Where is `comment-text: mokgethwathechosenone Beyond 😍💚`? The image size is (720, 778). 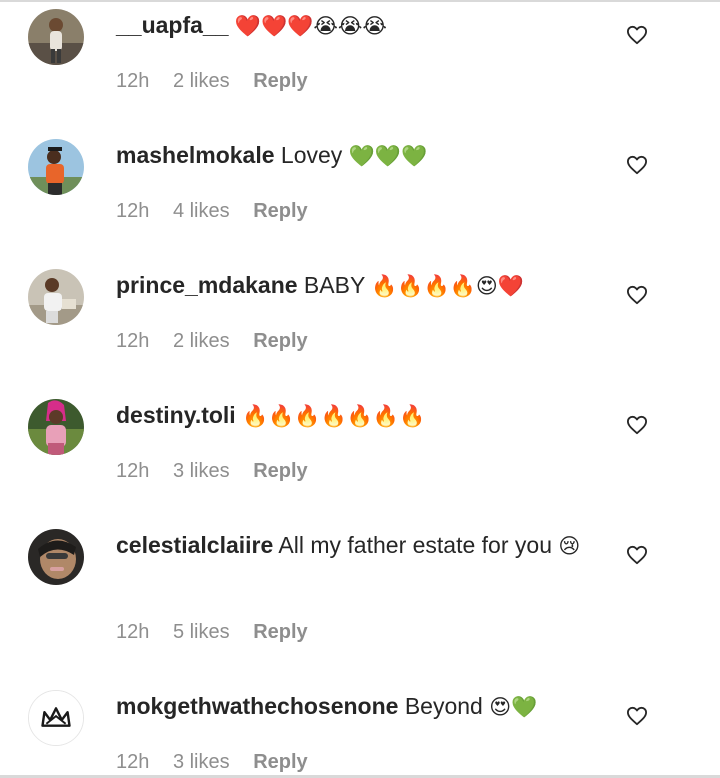 comment-text: mokgethwathechosenone Beyond 😍💚 is located at coordinates (356, 707).